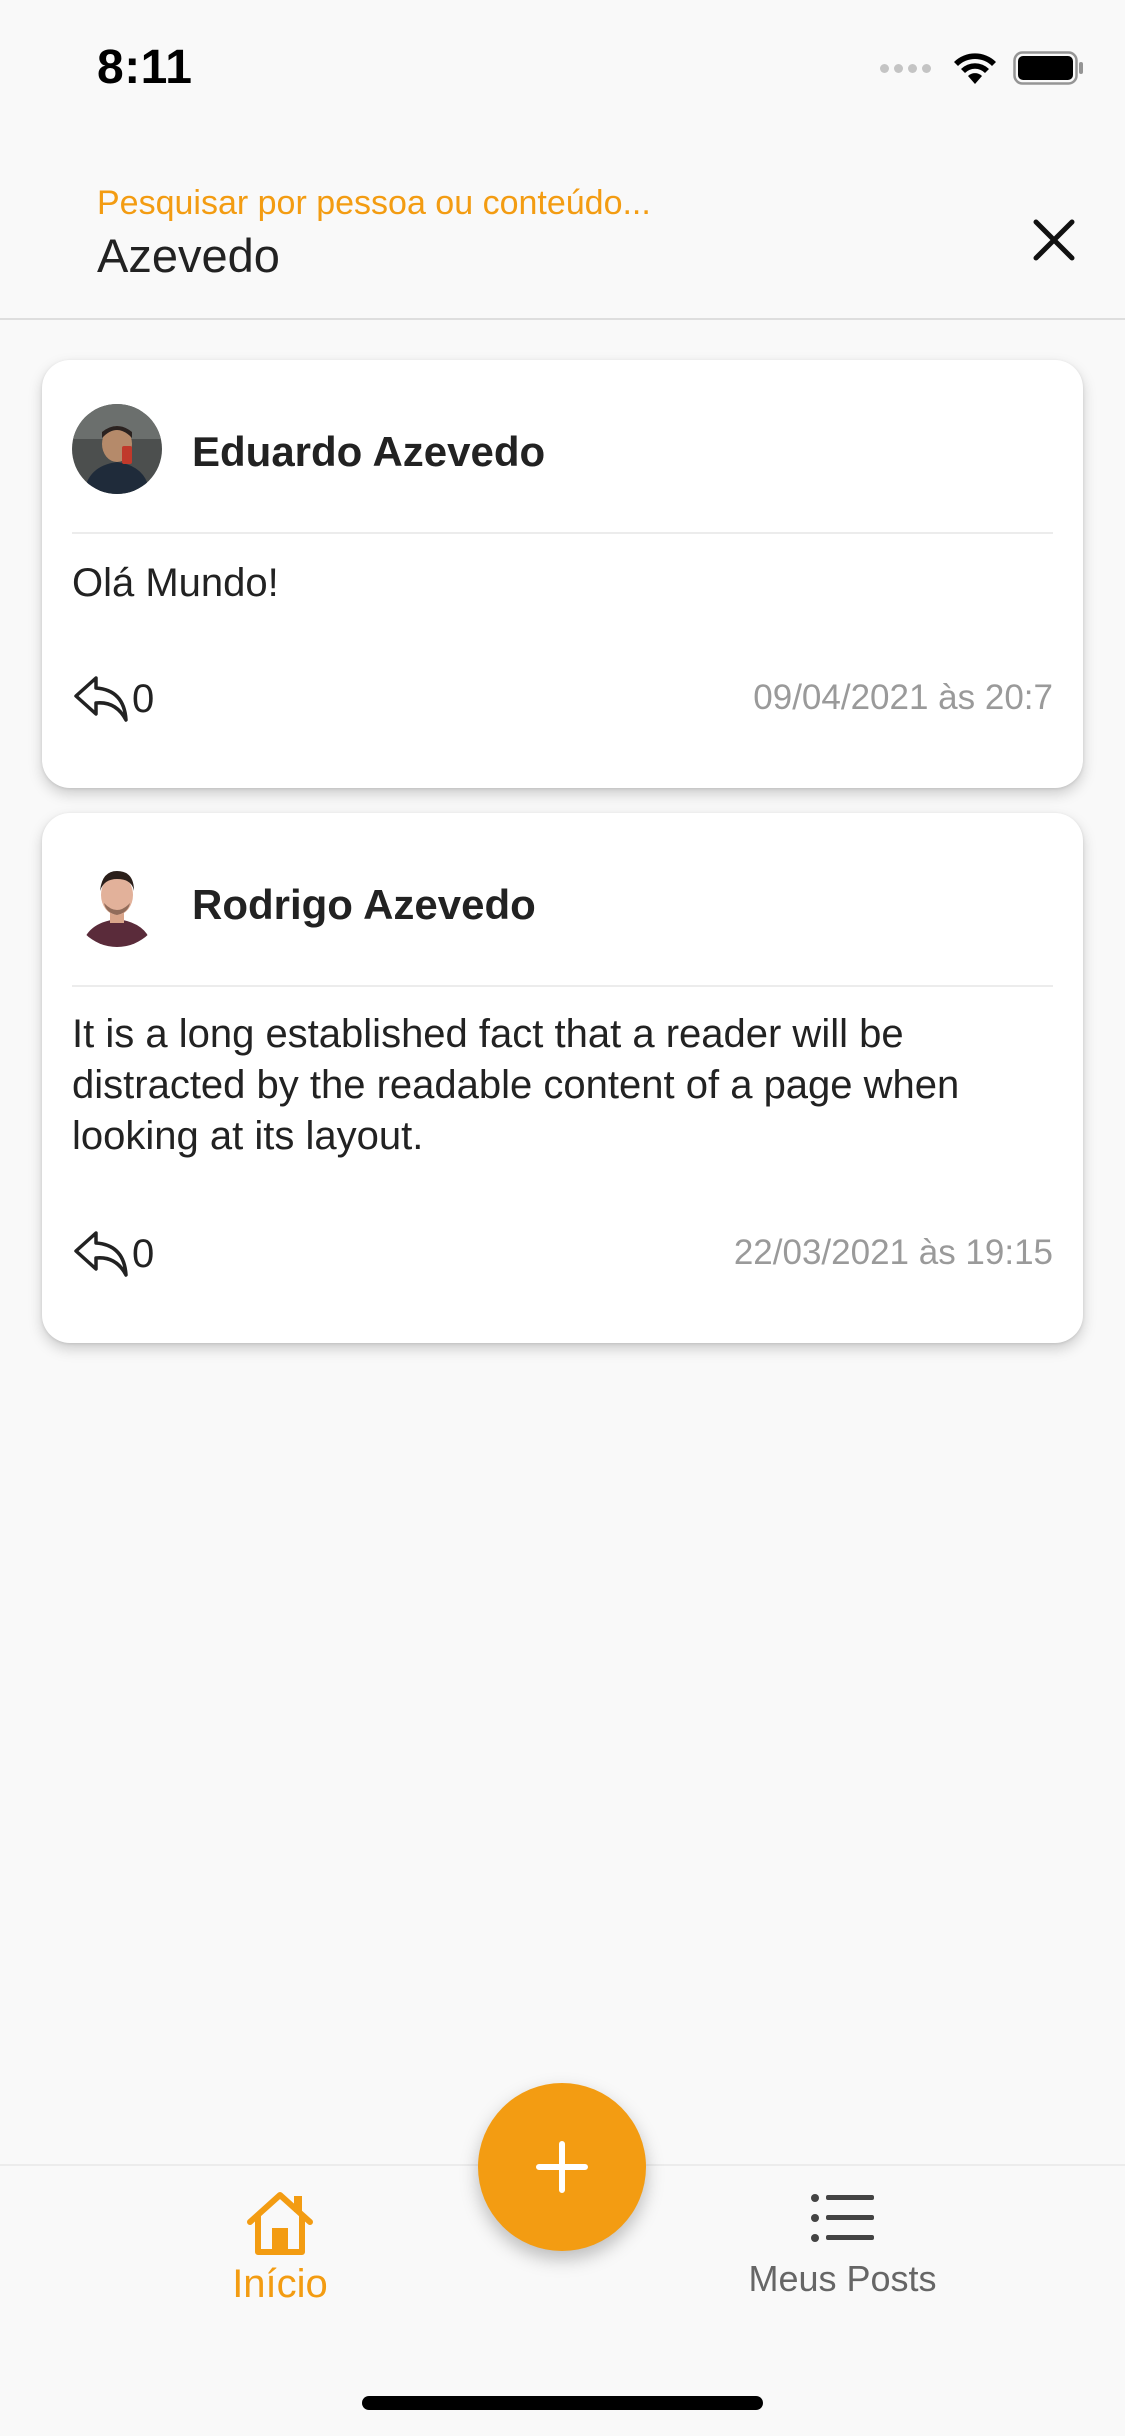 The width and height of the screenshot is (1125, 2436). I want to click on battery-icon, so click(1048, 68).